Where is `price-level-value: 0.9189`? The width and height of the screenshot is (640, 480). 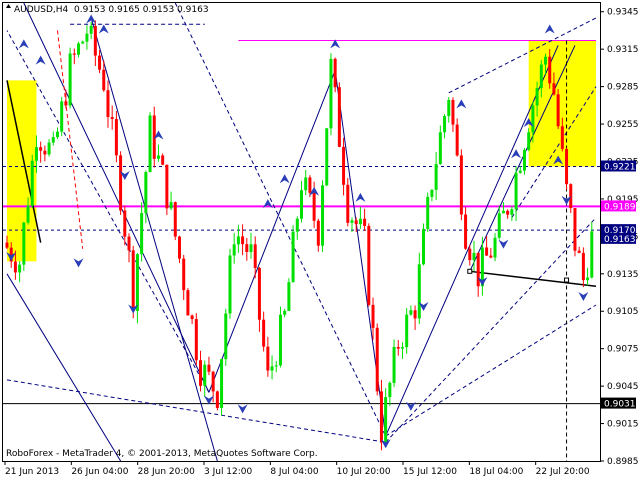
price-level-value: 0.9189 is located at coordinates (620, 207).